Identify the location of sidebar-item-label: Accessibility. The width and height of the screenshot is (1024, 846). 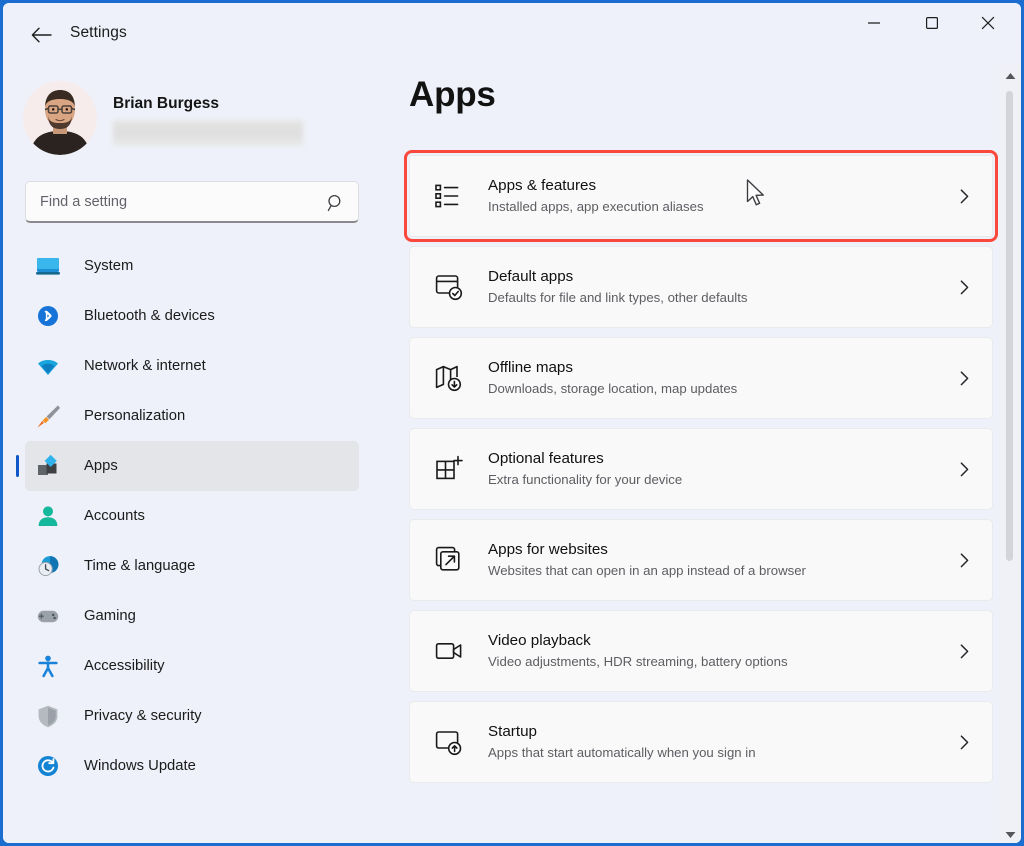
(124, 666).